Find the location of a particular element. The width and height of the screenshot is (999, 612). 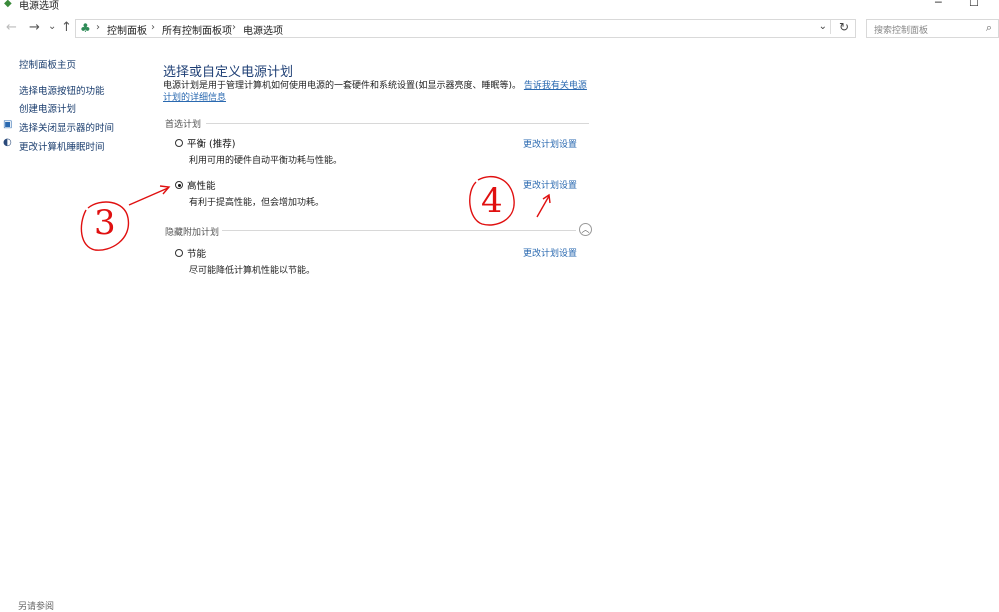

annotation-layer is located at coordinates (315, 213).